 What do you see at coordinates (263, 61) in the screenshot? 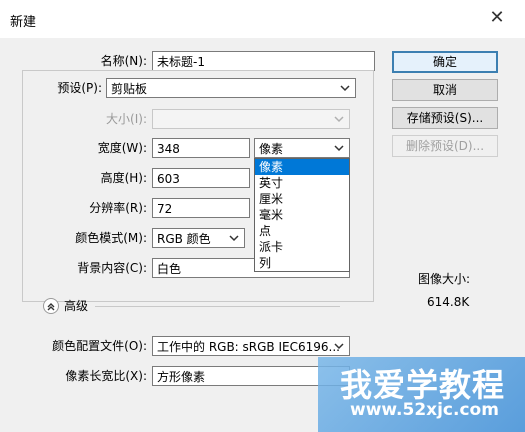
I see `name-input: 未标题-1` at bounding box center [263, 61].